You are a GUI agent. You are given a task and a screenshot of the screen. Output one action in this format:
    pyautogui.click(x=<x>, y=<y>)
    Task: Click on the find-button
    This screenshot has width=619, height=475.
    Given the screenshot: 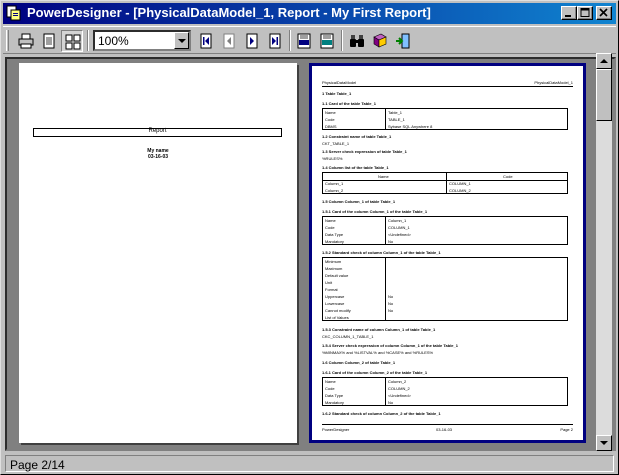 What is the action you would take?
    pyautogui.click(x=357, y=41)
    